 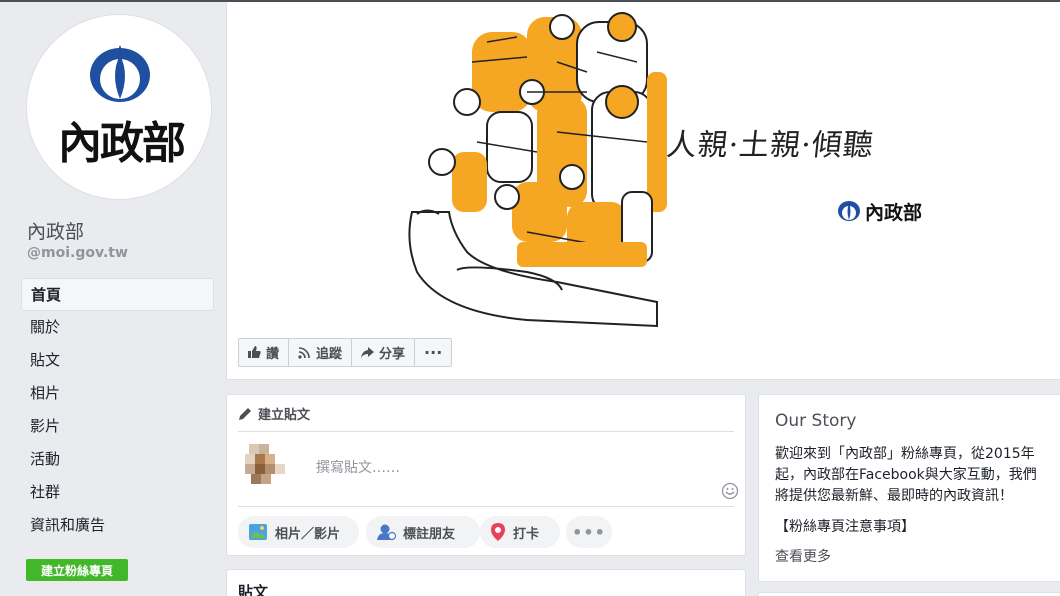 I want to click on create-post-header: 建立貼文, so click(x=274, y=413).